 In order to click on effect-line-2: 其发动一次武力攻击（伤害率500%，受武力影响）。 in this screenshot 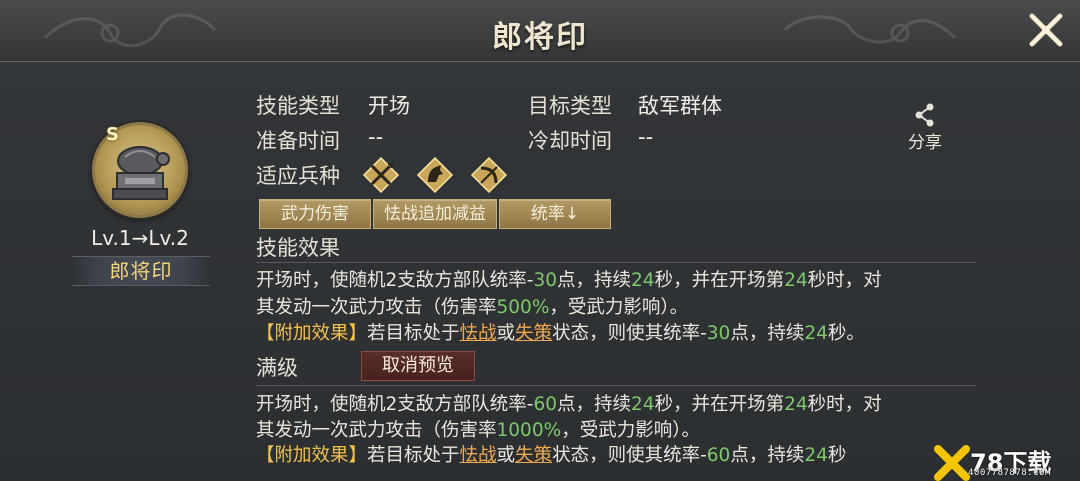, I will do `click(472, 307)`.